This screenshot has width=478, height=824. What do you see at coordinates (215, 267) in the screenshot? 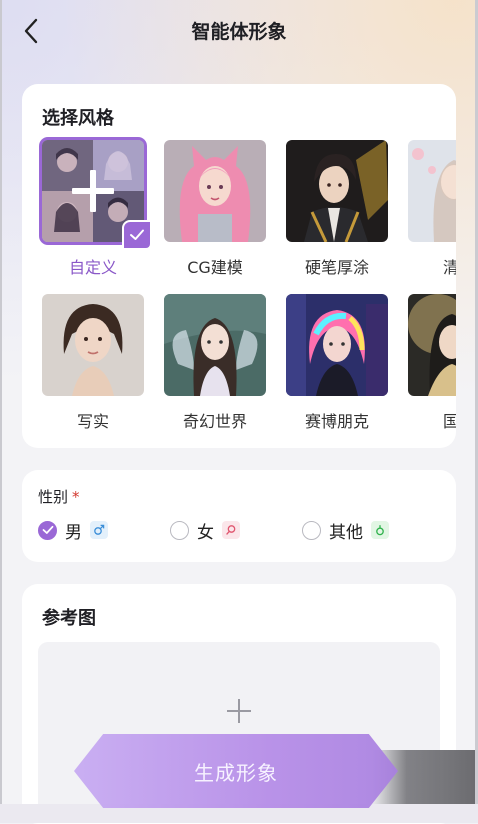
I see `style-label: CG建模` at bounding box center [215, 267].